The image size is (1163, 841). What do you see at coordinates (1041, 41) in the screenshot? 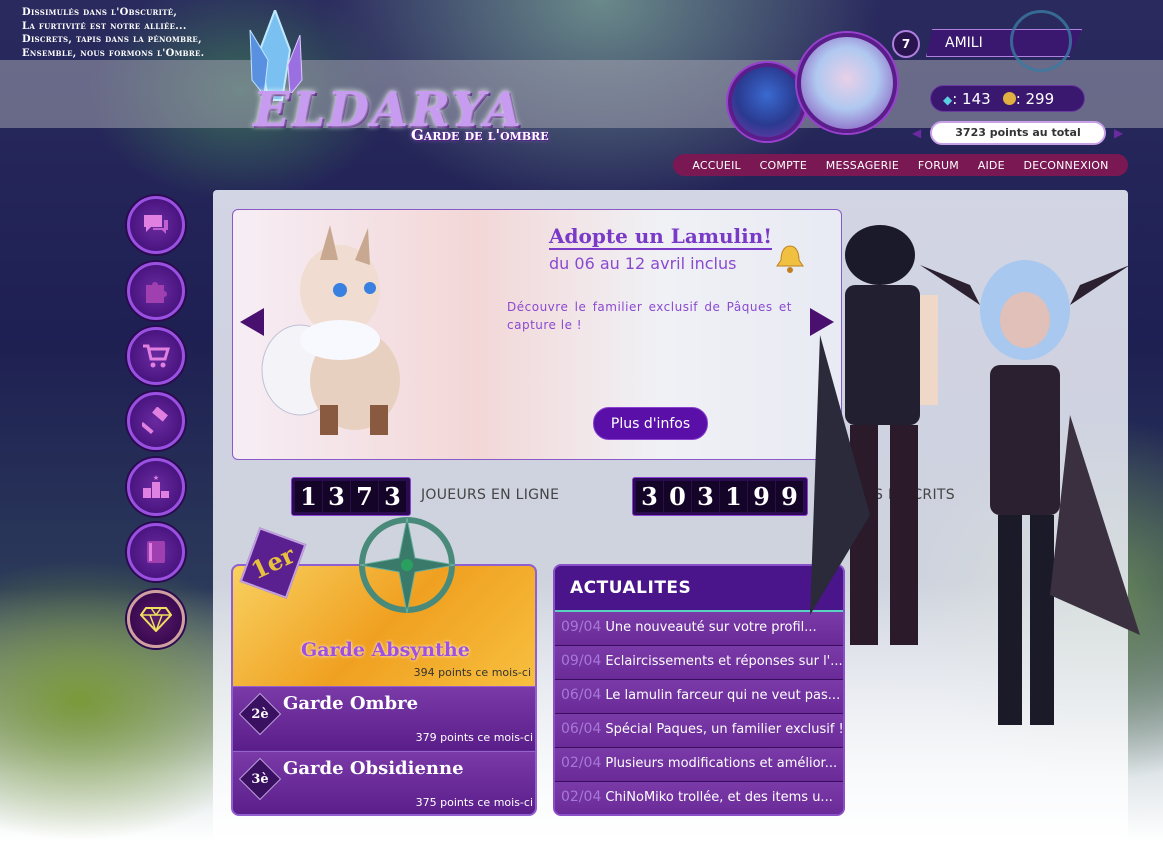
I see `guard-crest-icon` at bounding box center [1041, 41].